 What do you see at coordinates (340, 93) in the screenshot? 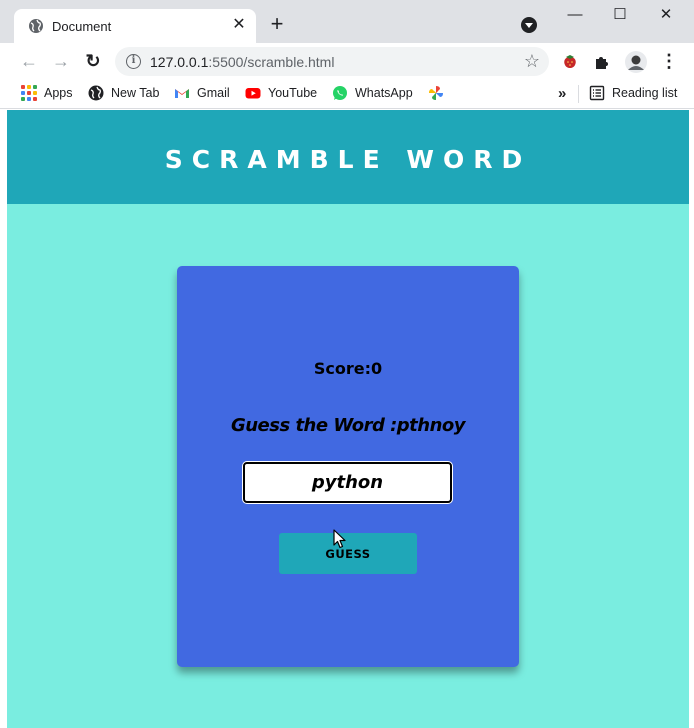
I see `whatsapp-icon` at bounding box center [340, 93].